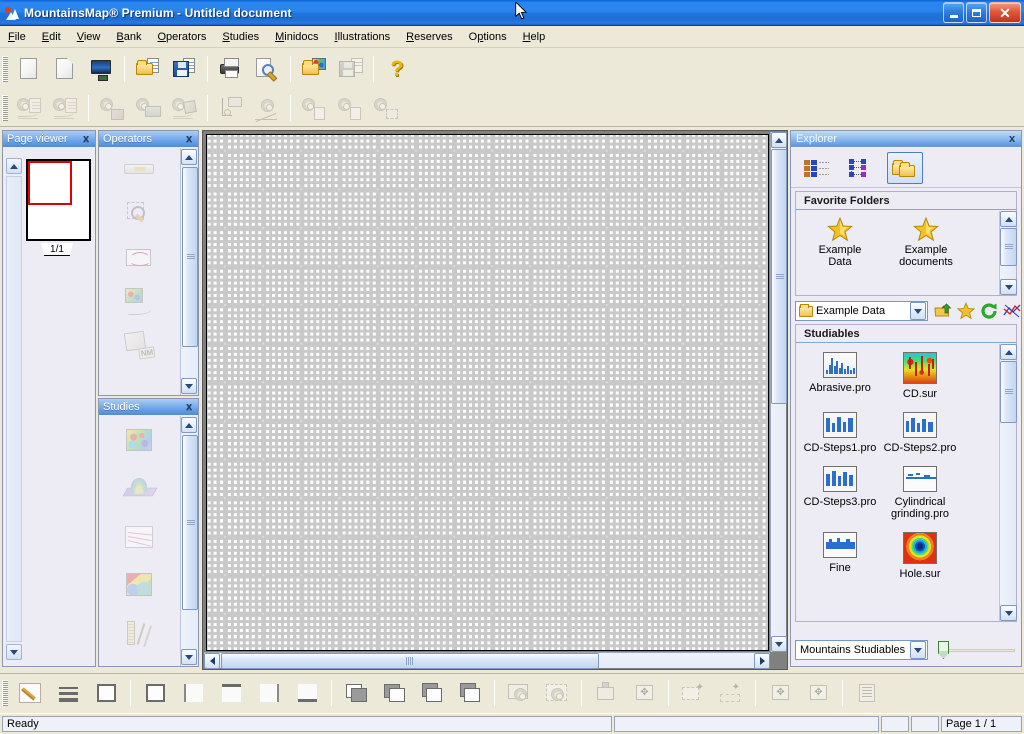  I want to click on edit-page-layout-button, so click(30, 693).